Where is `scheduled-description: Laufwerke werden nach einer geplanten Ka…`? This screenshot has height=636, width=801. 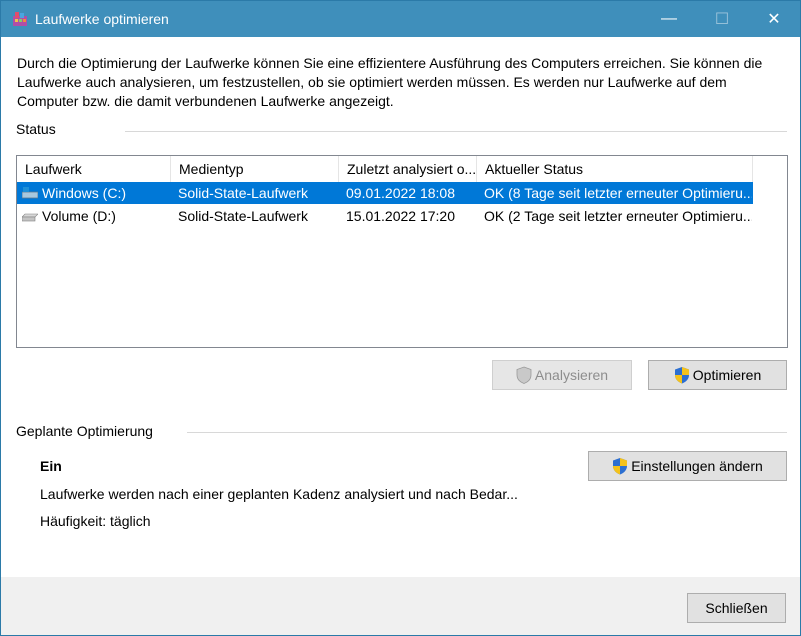 scheduled-description: Laufwerke werden nach einer geplanten Ka… is located at coordinates (279, 494).